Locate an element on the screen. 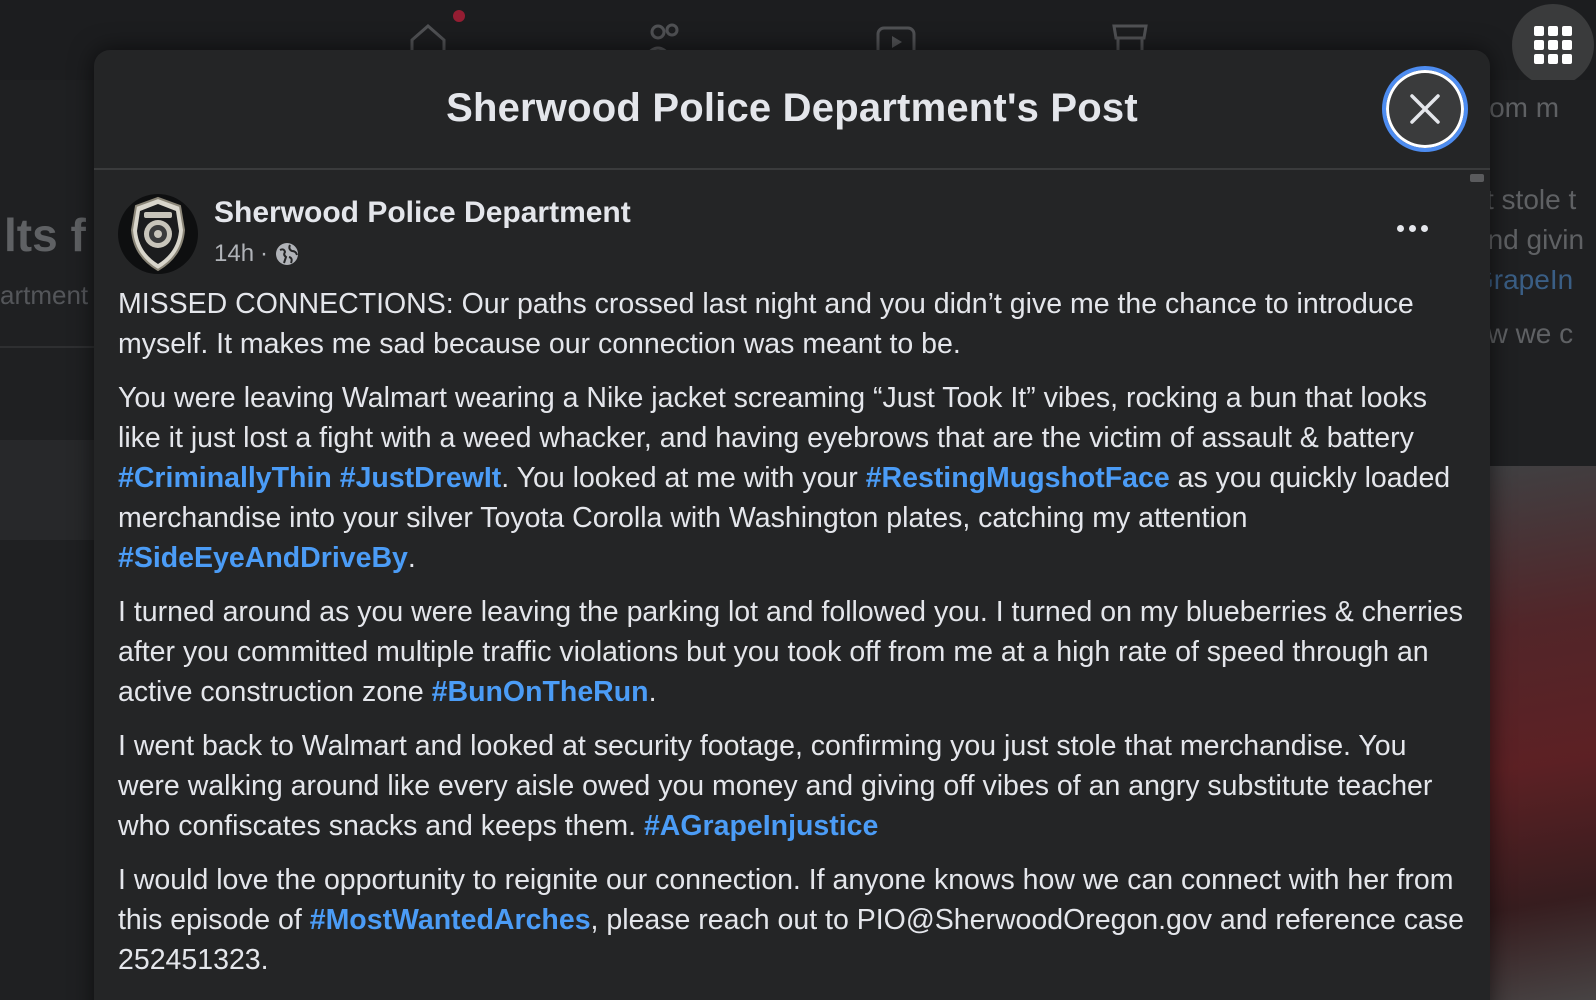 The width and height of the screenshot is (1596, 1000). post-meta: 14h · is located at coordinates (257, 254).